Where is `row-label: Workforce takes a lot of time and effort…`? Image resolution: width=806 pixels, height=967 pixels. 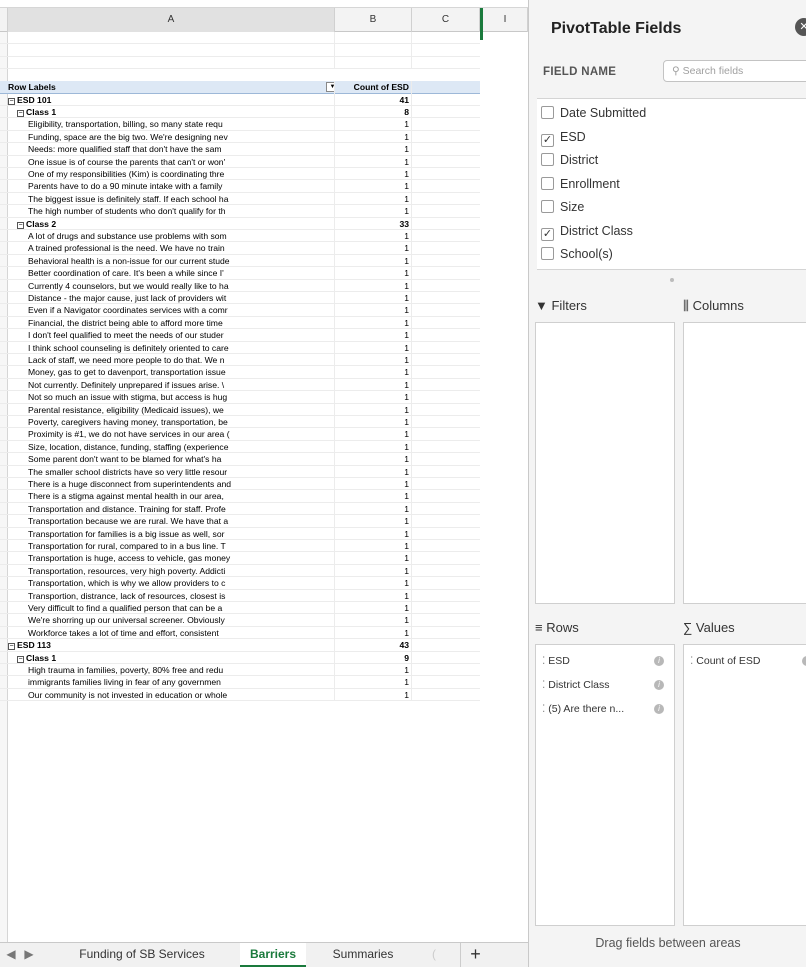 row-label: Workforce takes a lot of time and effort… is located at coordinates (171, 633).